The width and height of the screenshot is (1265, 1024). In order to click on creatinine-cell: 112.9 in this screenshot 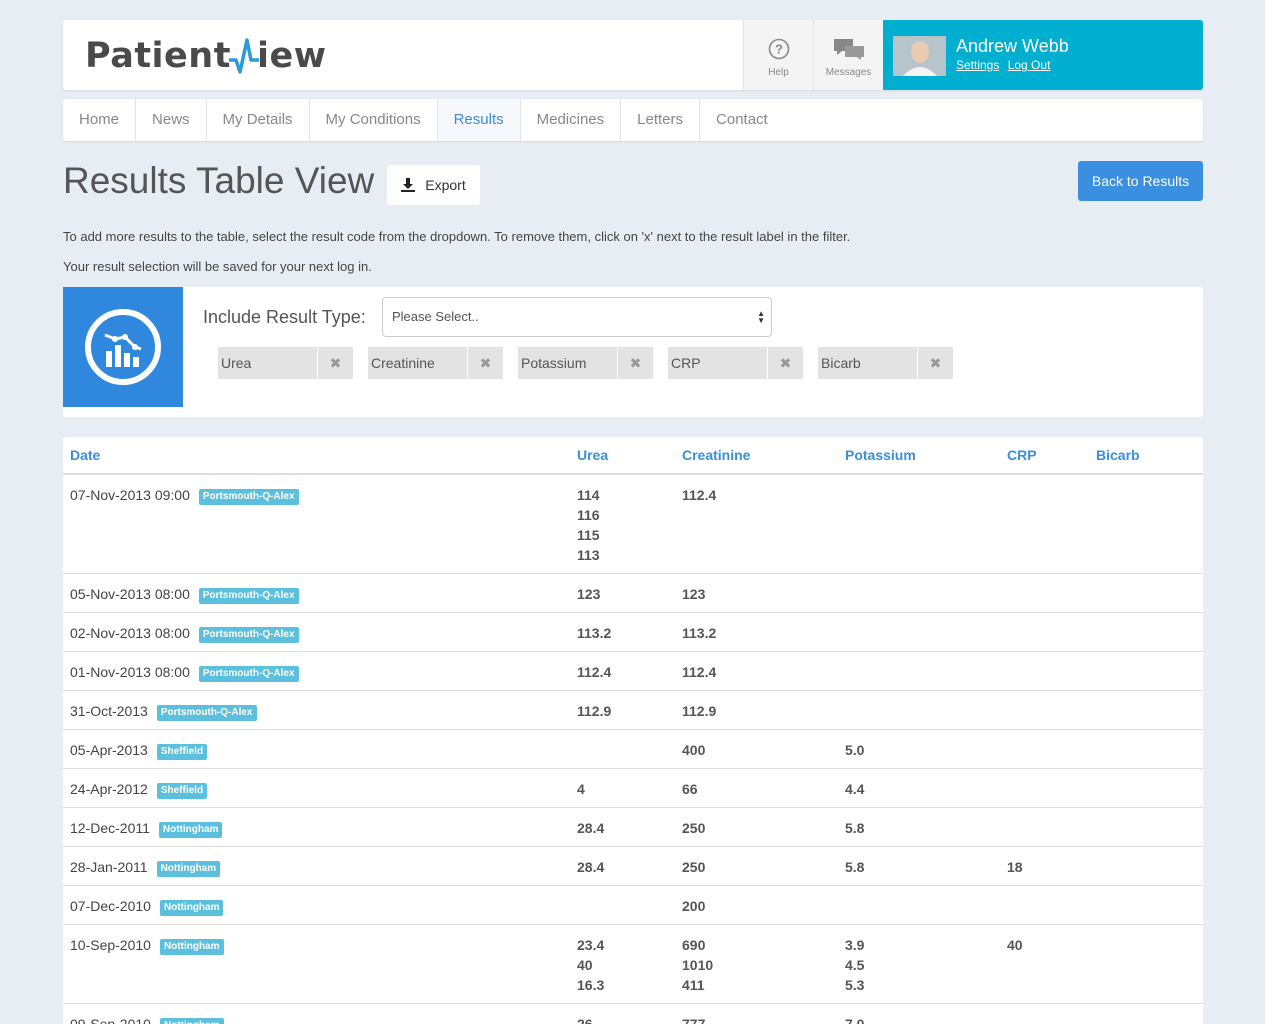, I will do `click(756, 710)`.